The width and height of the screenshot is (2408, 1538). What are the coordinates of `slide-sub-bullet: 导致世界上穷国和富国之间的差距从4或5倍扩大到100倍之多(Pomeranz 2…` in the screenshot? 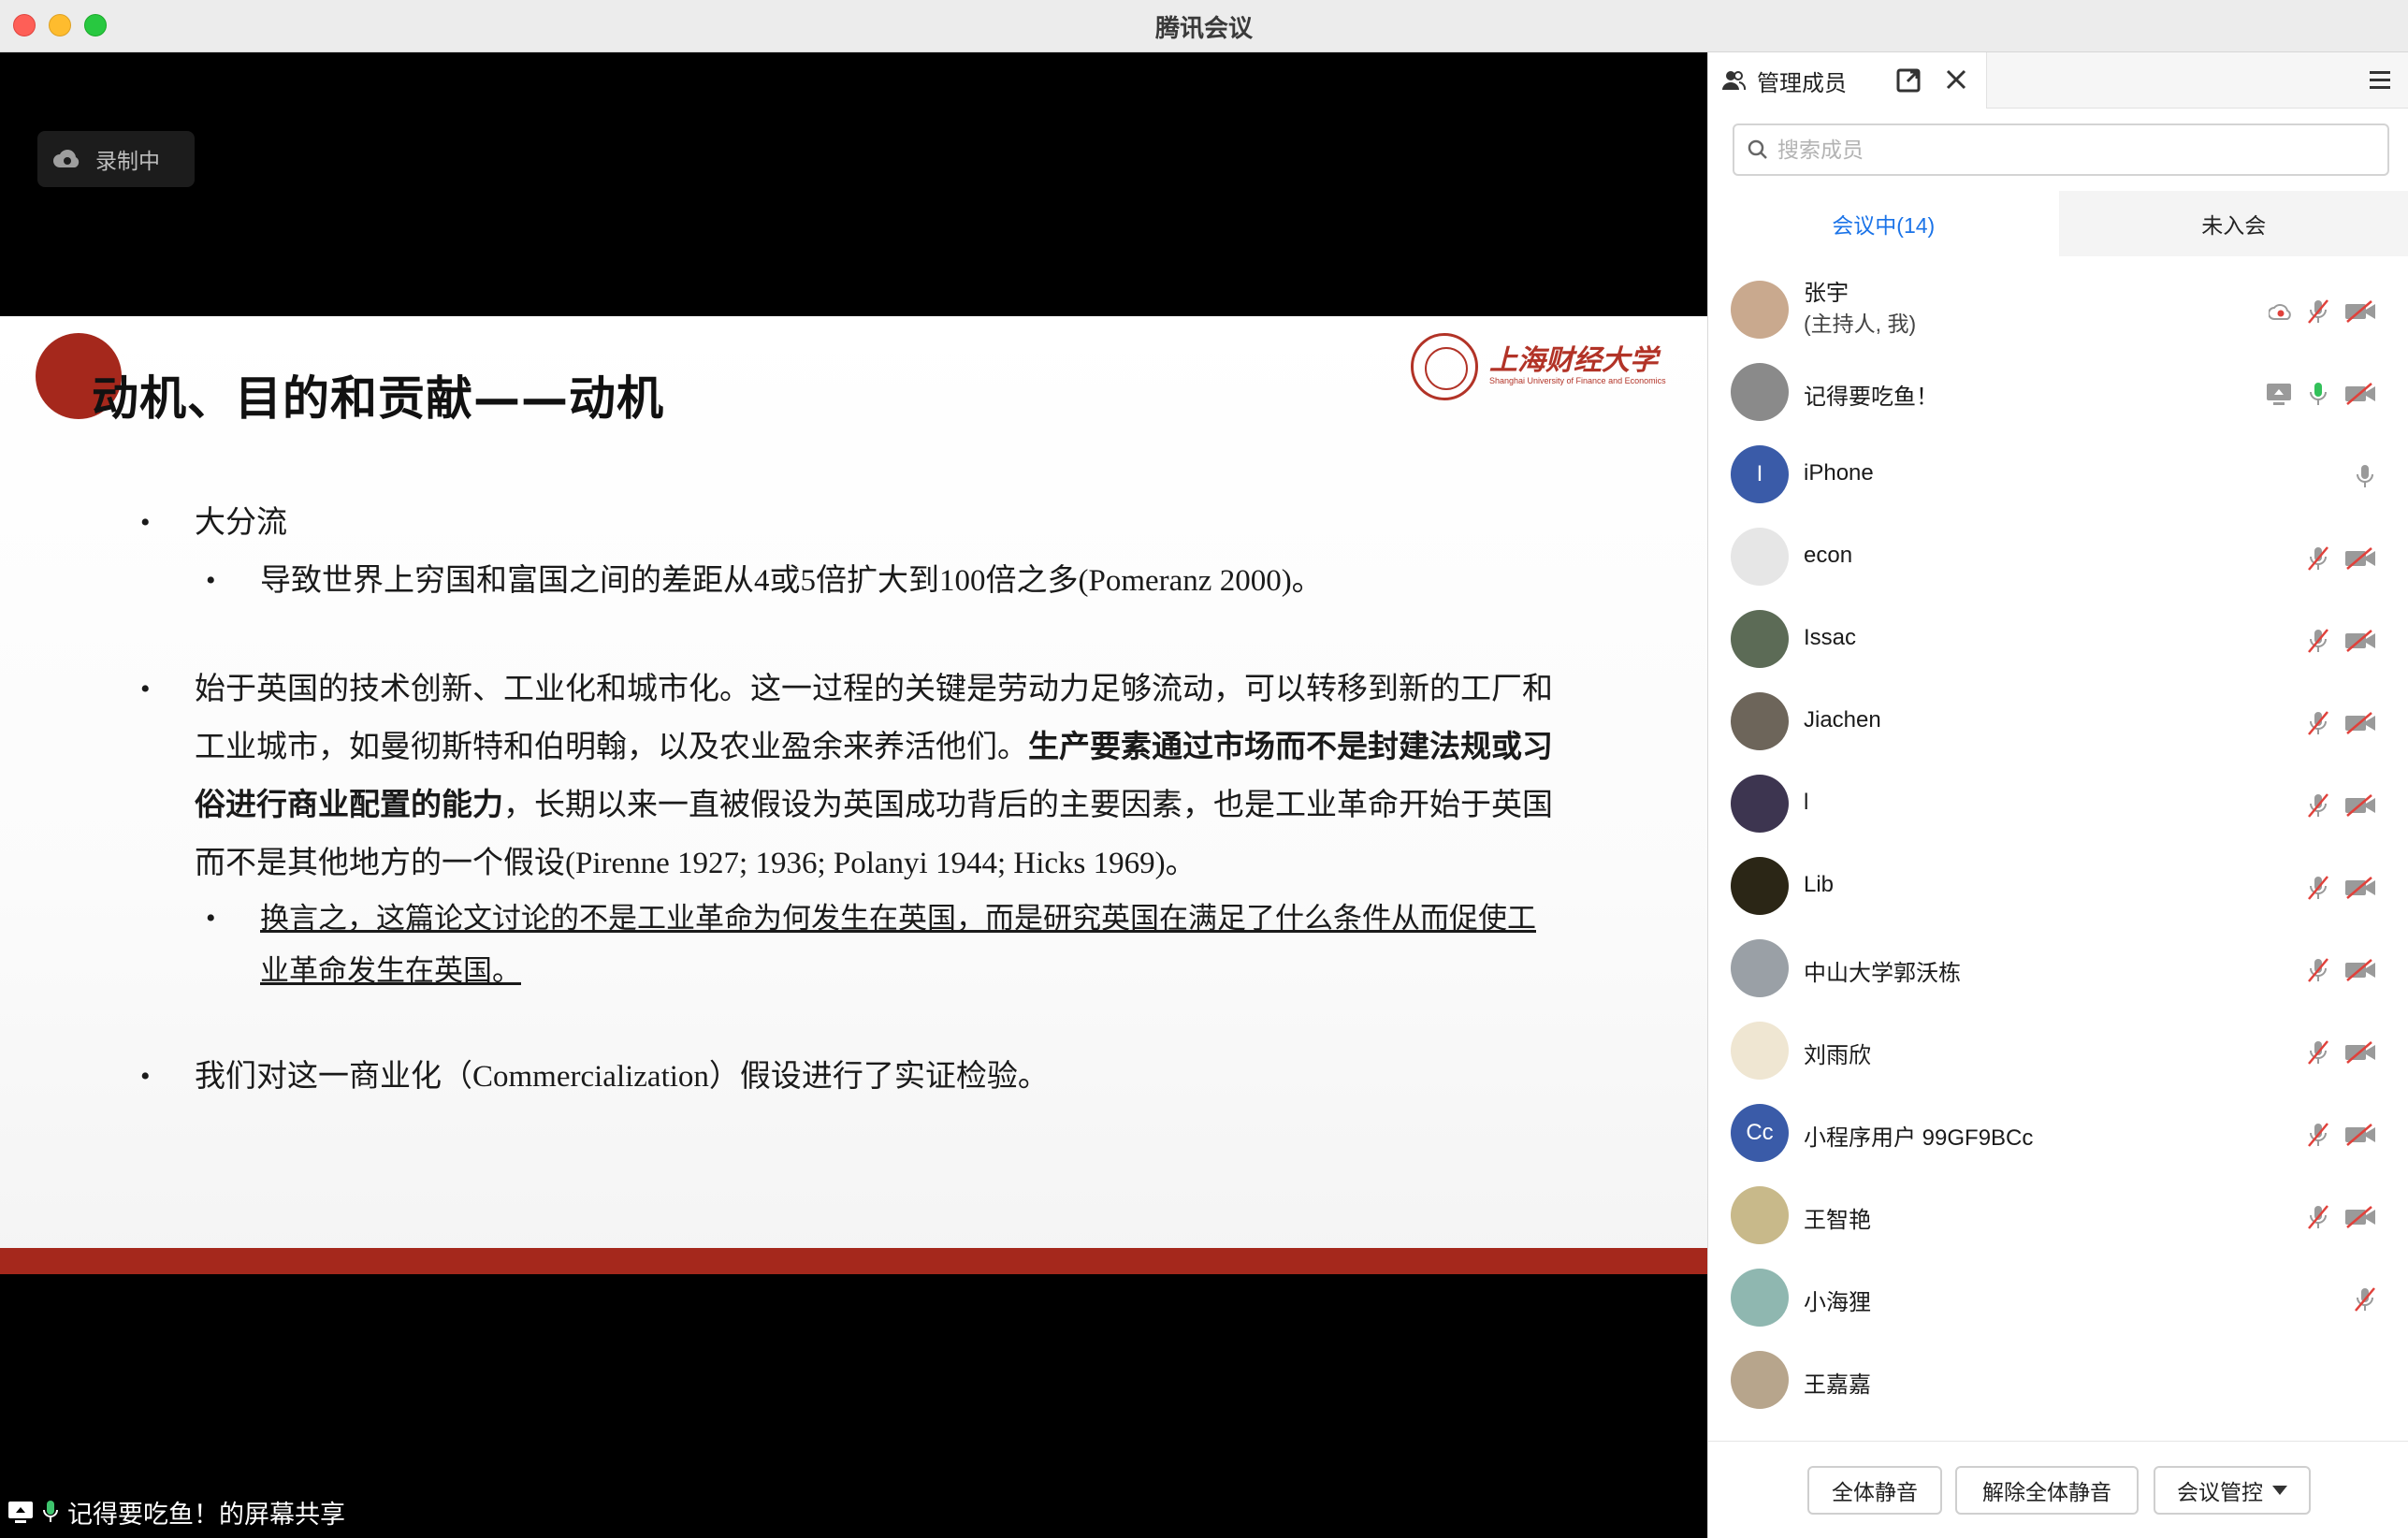 It's located at (851, 581).